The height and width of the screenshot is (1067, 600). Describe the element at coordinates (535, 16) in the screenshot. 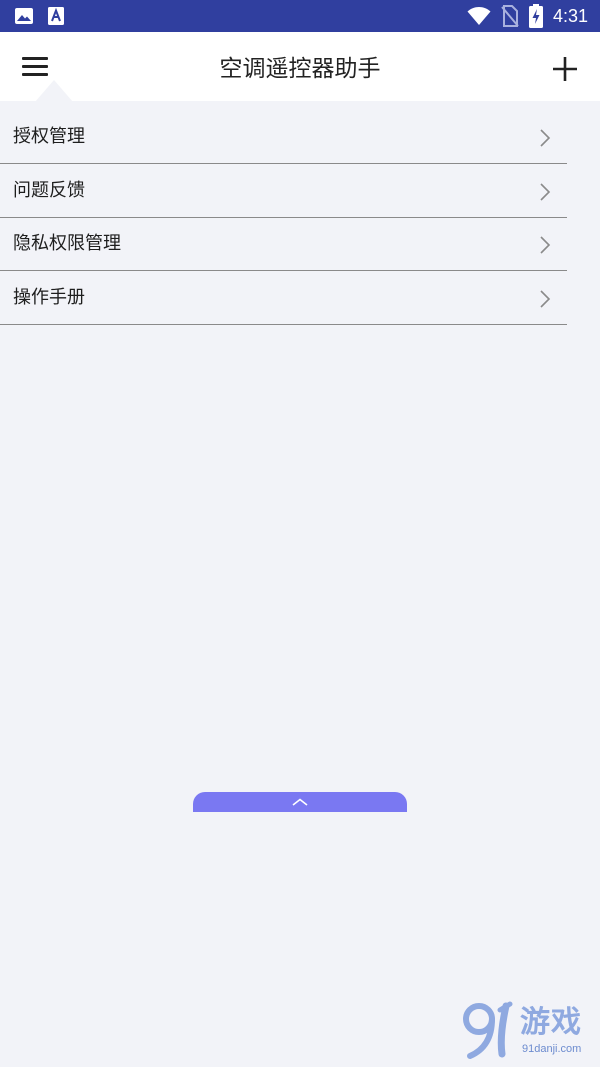

I see `battery-charging-icon` at that location.